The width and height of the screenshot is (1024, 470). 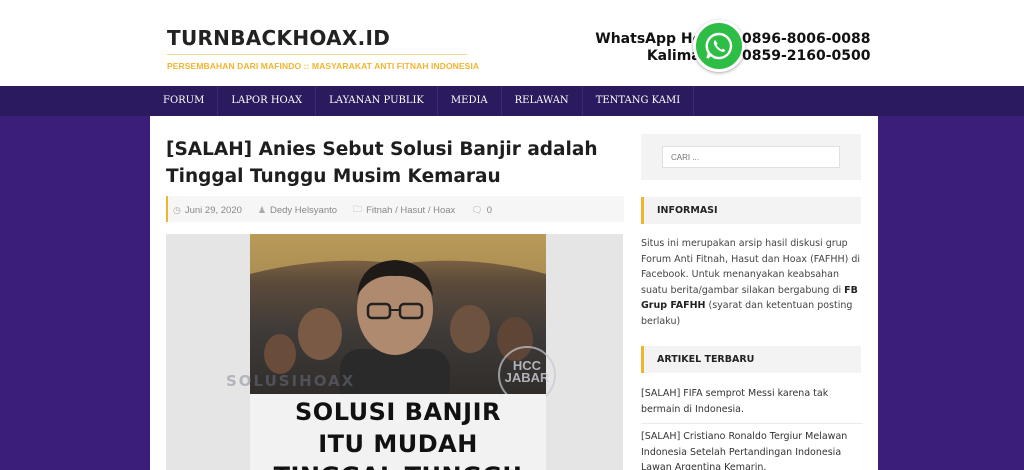 I want to click on nav-item-tentang-kami: TENTANG KAMI, so click(x=639, y=101).